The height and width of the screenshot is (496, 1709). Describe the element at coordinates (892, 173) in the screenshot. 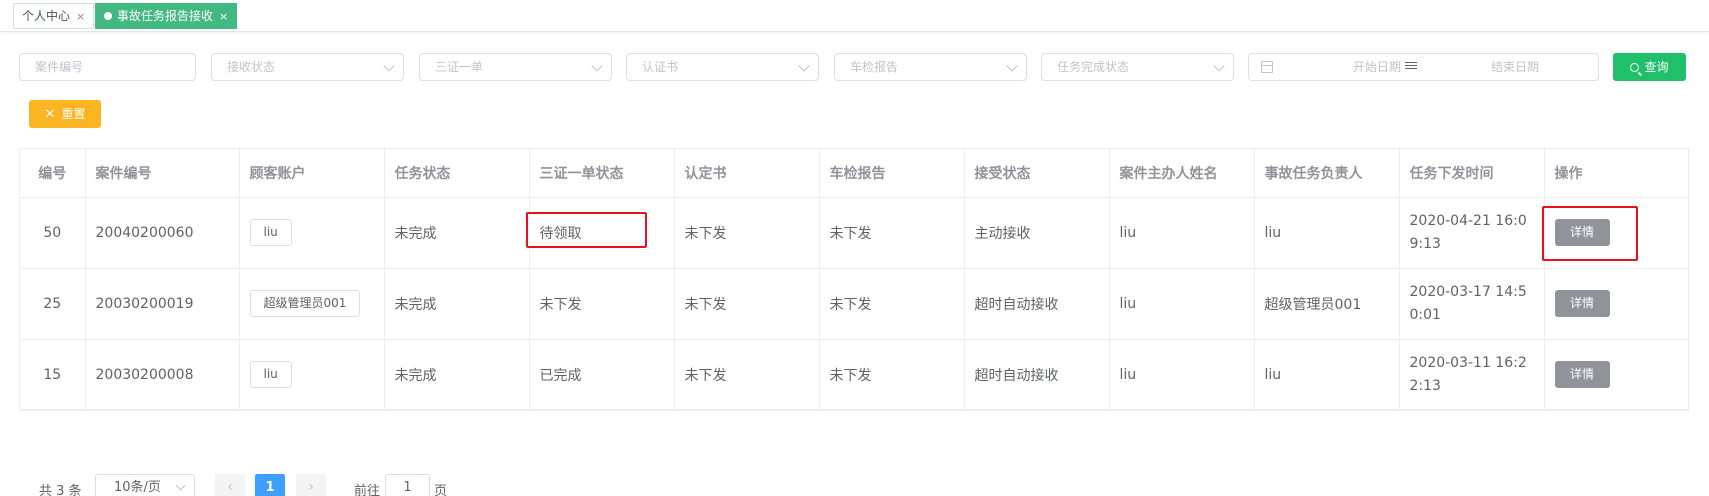

I see `column-header: 车检报告` at that location.